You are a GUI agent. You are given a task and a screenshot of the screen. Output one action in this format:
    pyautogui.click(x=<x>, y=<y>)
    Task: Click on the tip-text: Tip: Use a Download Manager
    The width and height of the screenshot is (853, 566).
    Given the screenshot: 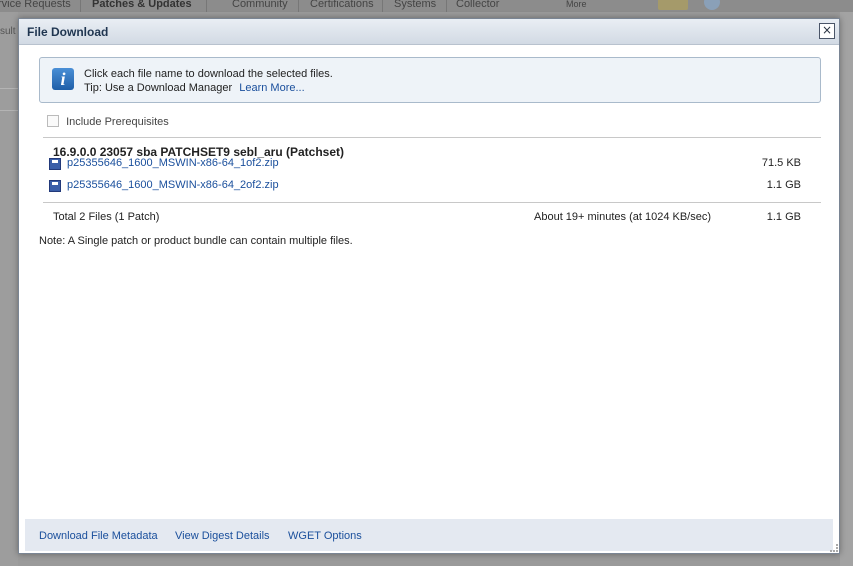 What is the action you would take?
    pyautogui.click(x=158, y=88)
    